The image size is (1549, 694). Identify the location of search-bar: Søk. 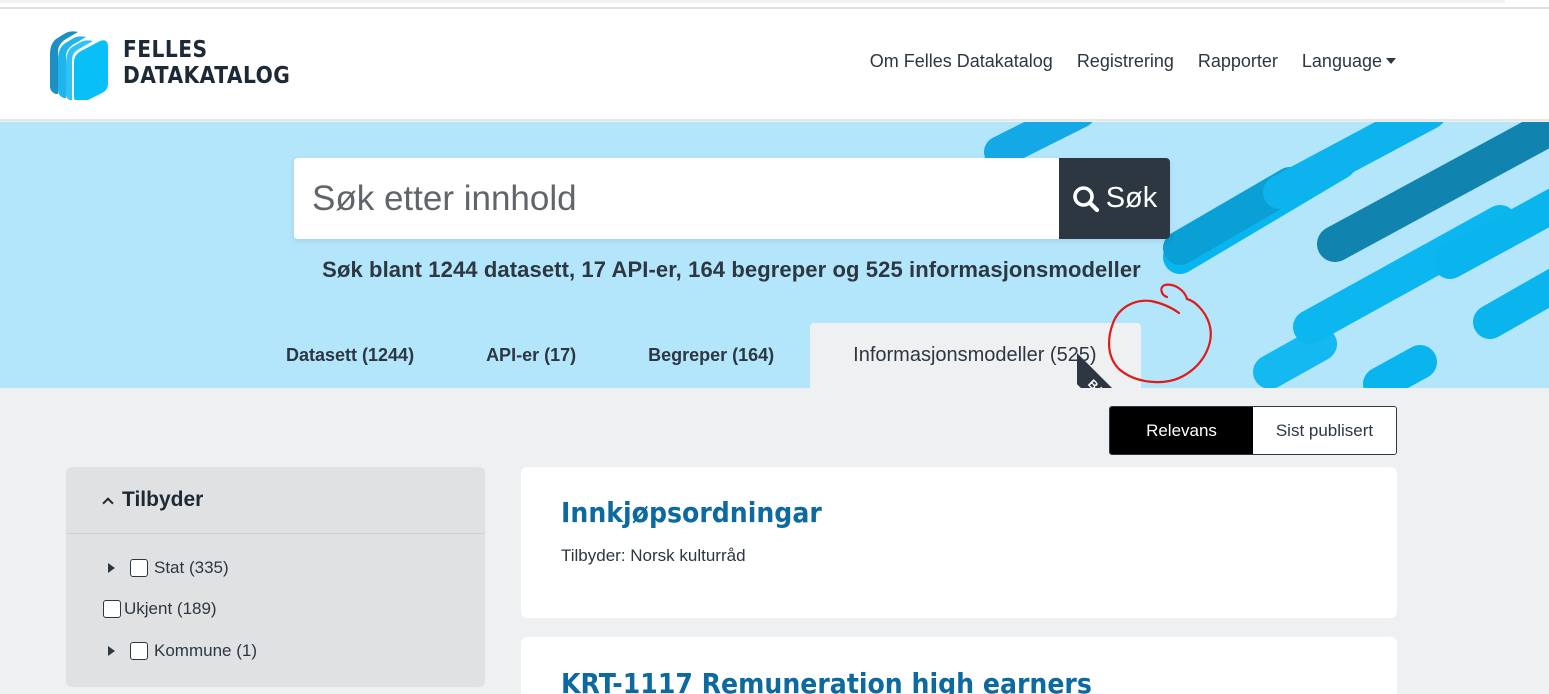
(732, 198).